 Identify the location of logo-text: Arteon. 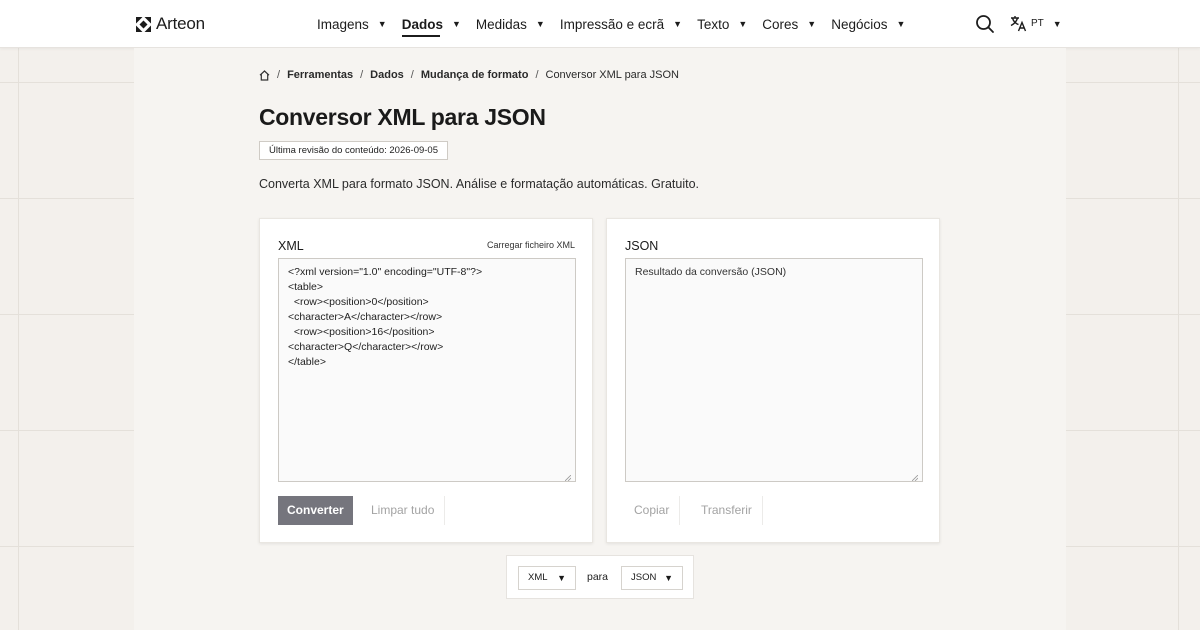
(180, 23).